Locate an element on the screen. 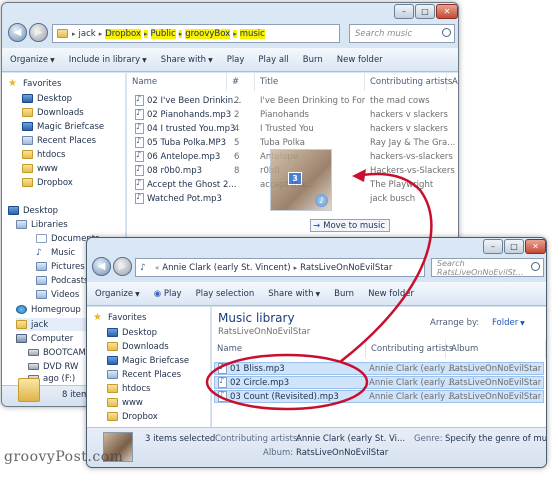 Image resolution: width=553 pixels, height=480 pixels. nav-homegroup: Homegroup is located at coordinates (48, 309).